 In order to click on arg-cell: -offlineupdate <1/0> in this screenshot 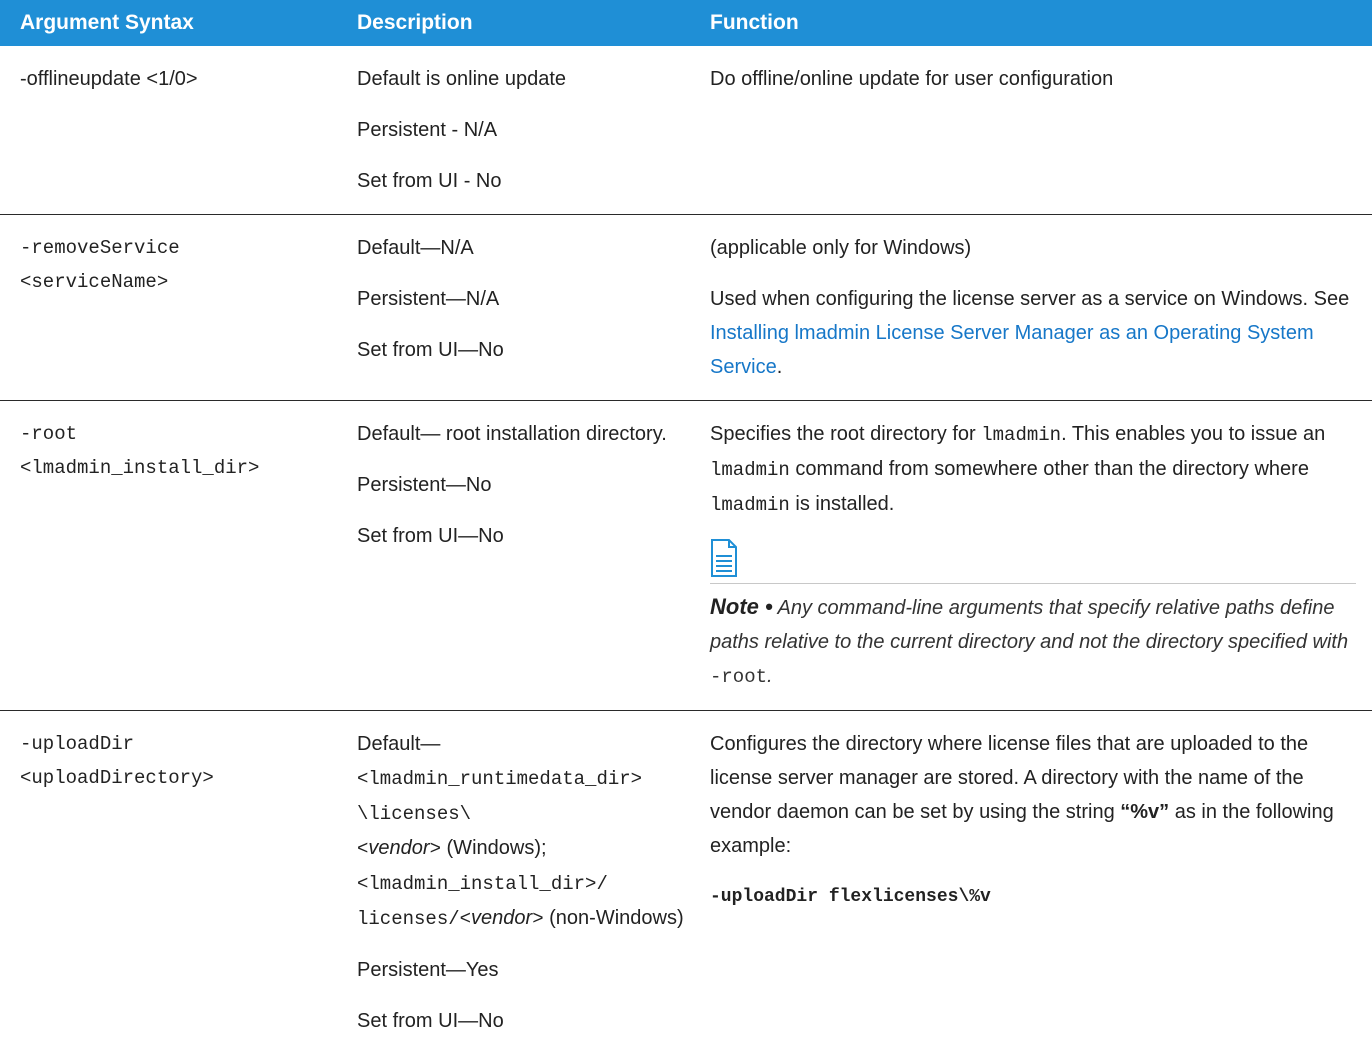, I will do `click(178, 130)`.